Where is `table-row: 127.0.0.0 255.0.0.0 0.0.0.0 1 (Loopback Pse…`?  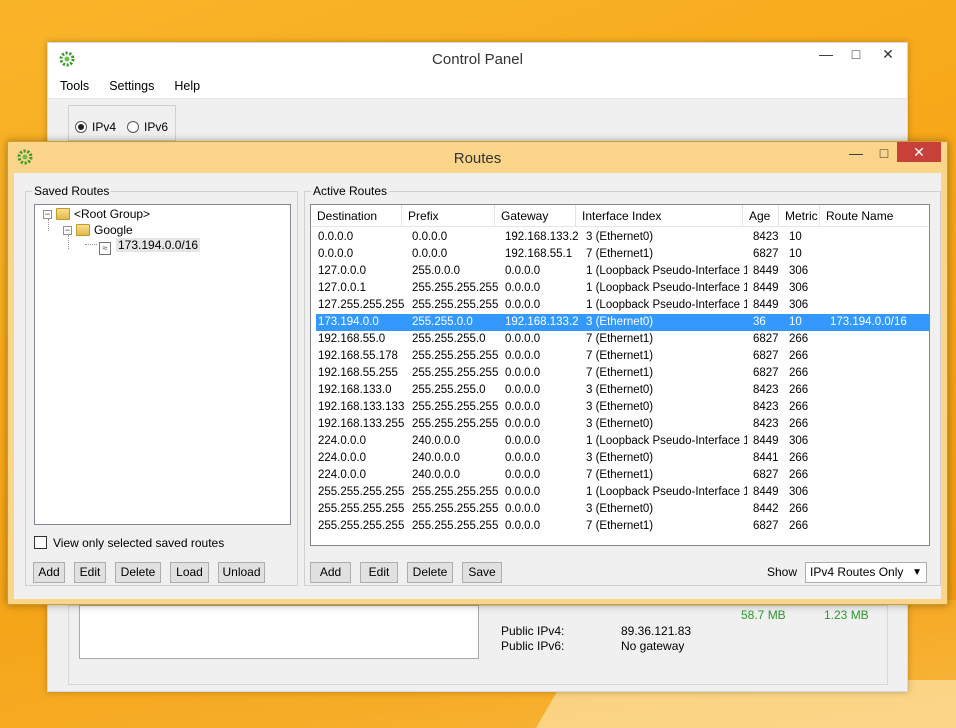
table-row: 127.0.0.0 255.0.0.0 0.0.0.0 1 (Loopback Pse… is located at coordinates (622, 271).